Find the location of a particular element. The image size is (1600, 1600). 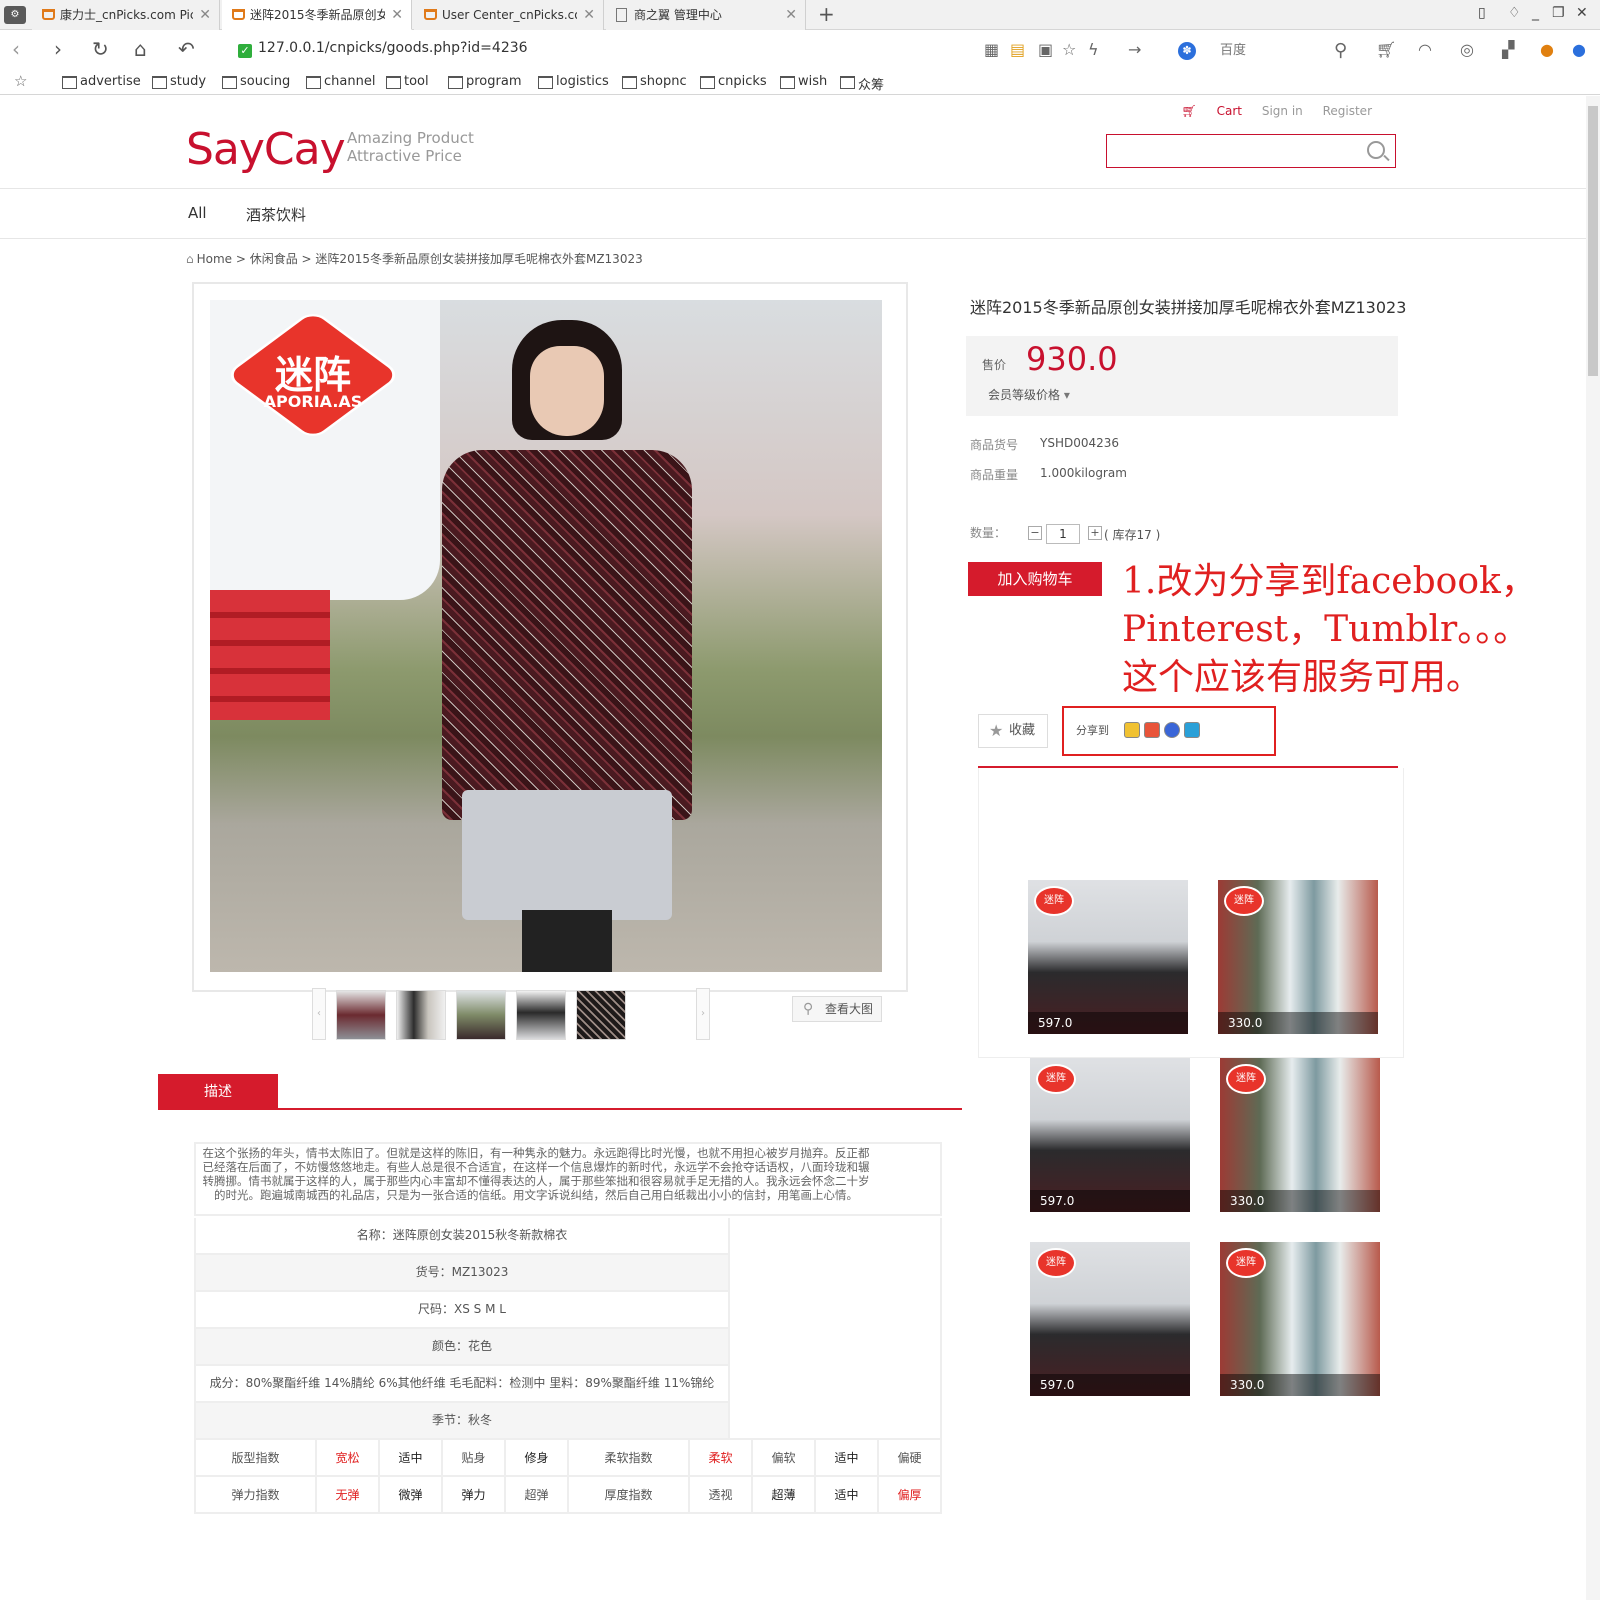

brand-logo-badge: 迷阵 APORIA.AS is located at coordinates (313, 375).